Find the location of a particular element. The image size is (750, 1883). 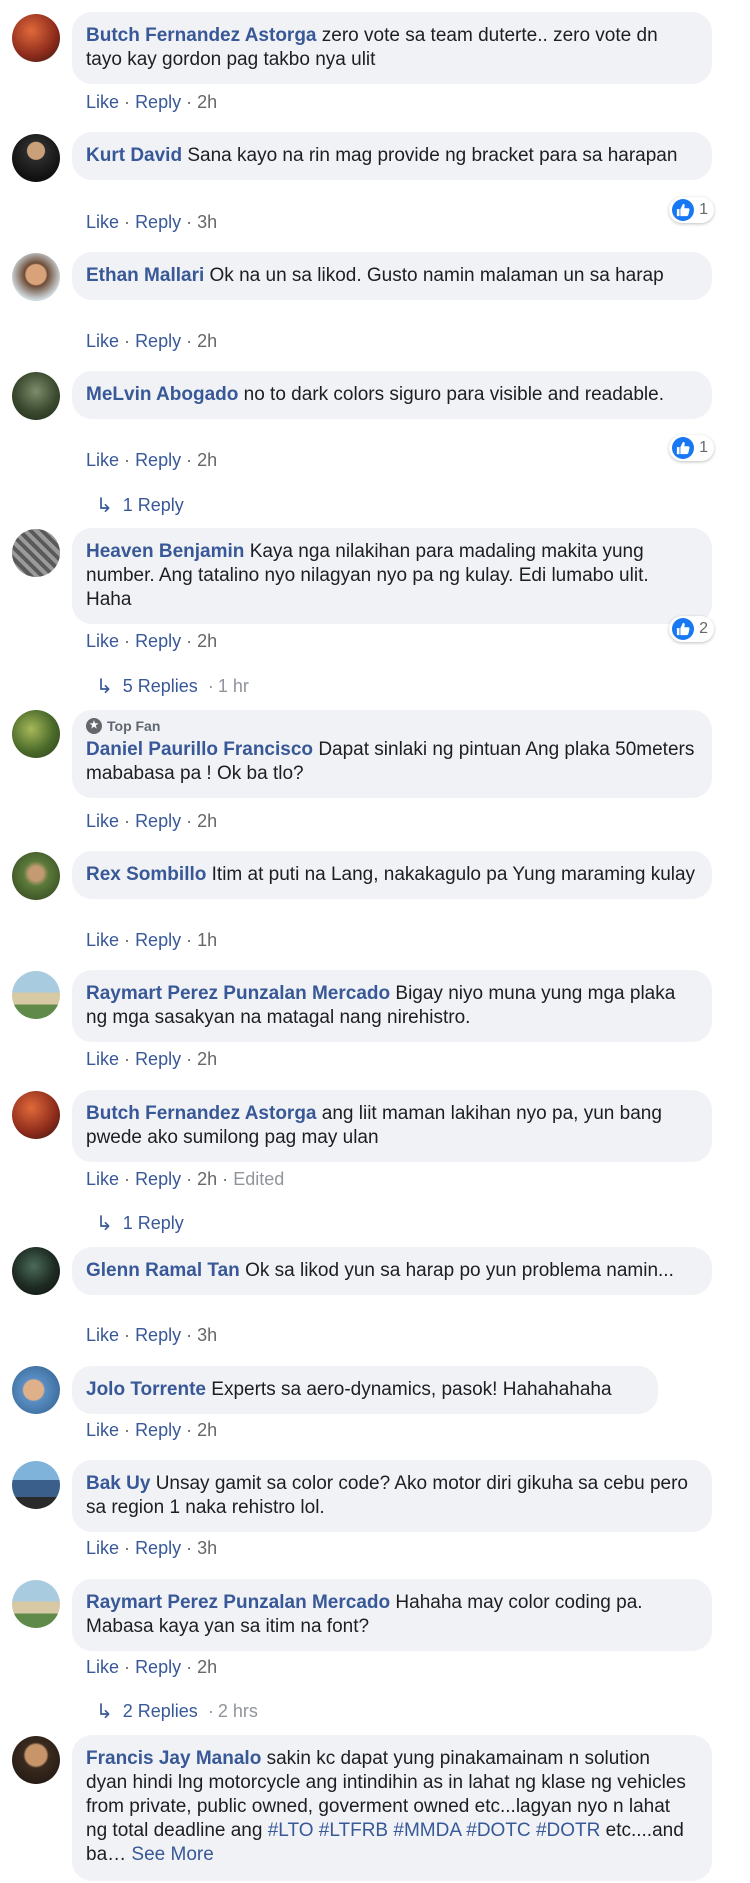

comment-author: Francis Jay Manalo is located at coordinates (173, 1758).